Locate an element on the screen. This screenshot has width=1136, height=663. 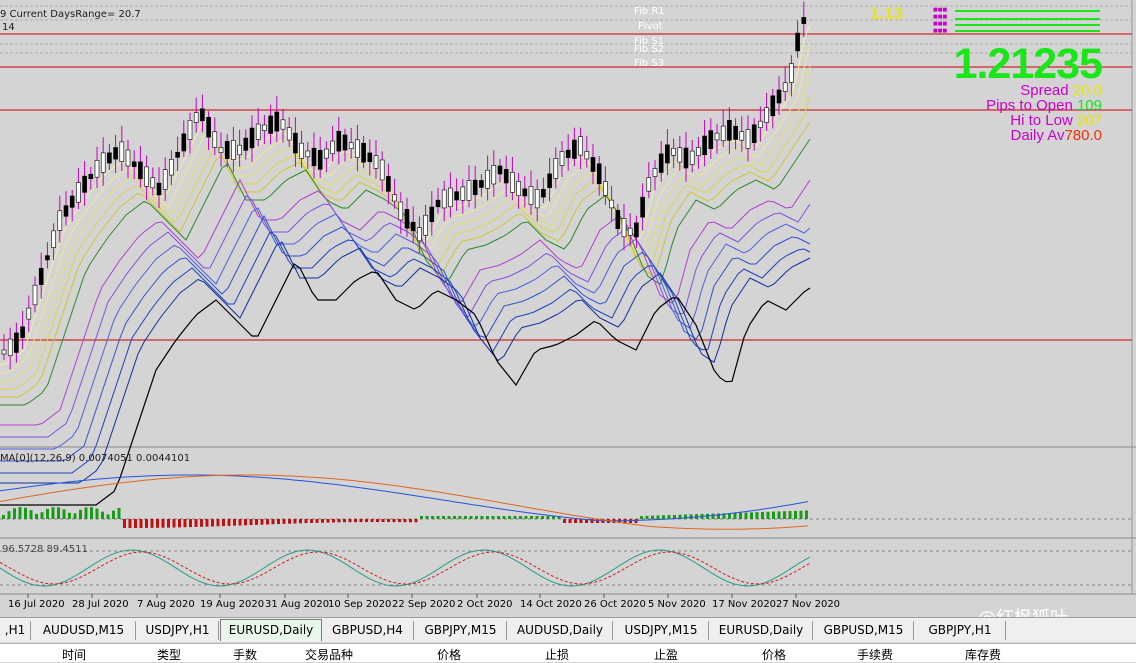
date-tick-label: 16 Jul 2020 is located at coordinates (36, 604).